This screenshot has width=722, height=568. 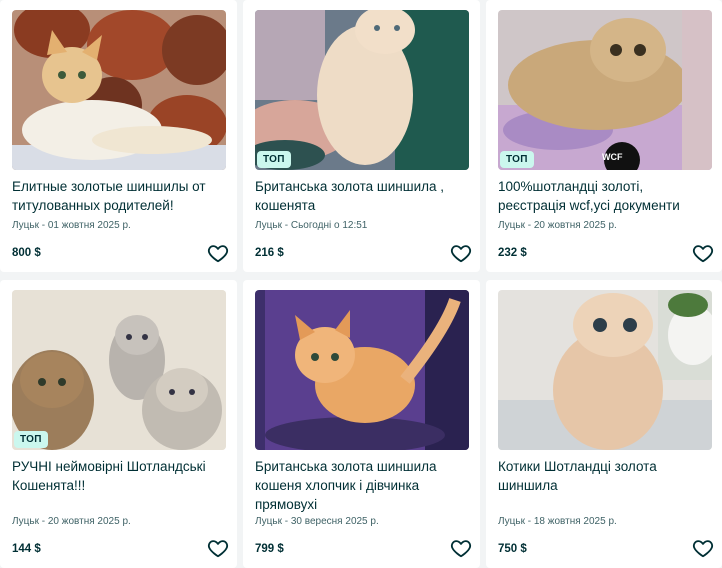 What do you see at coordinates (269, 549) in the screenshot?
I see `listing-price: 799 $` at bounding box center [269, 549].